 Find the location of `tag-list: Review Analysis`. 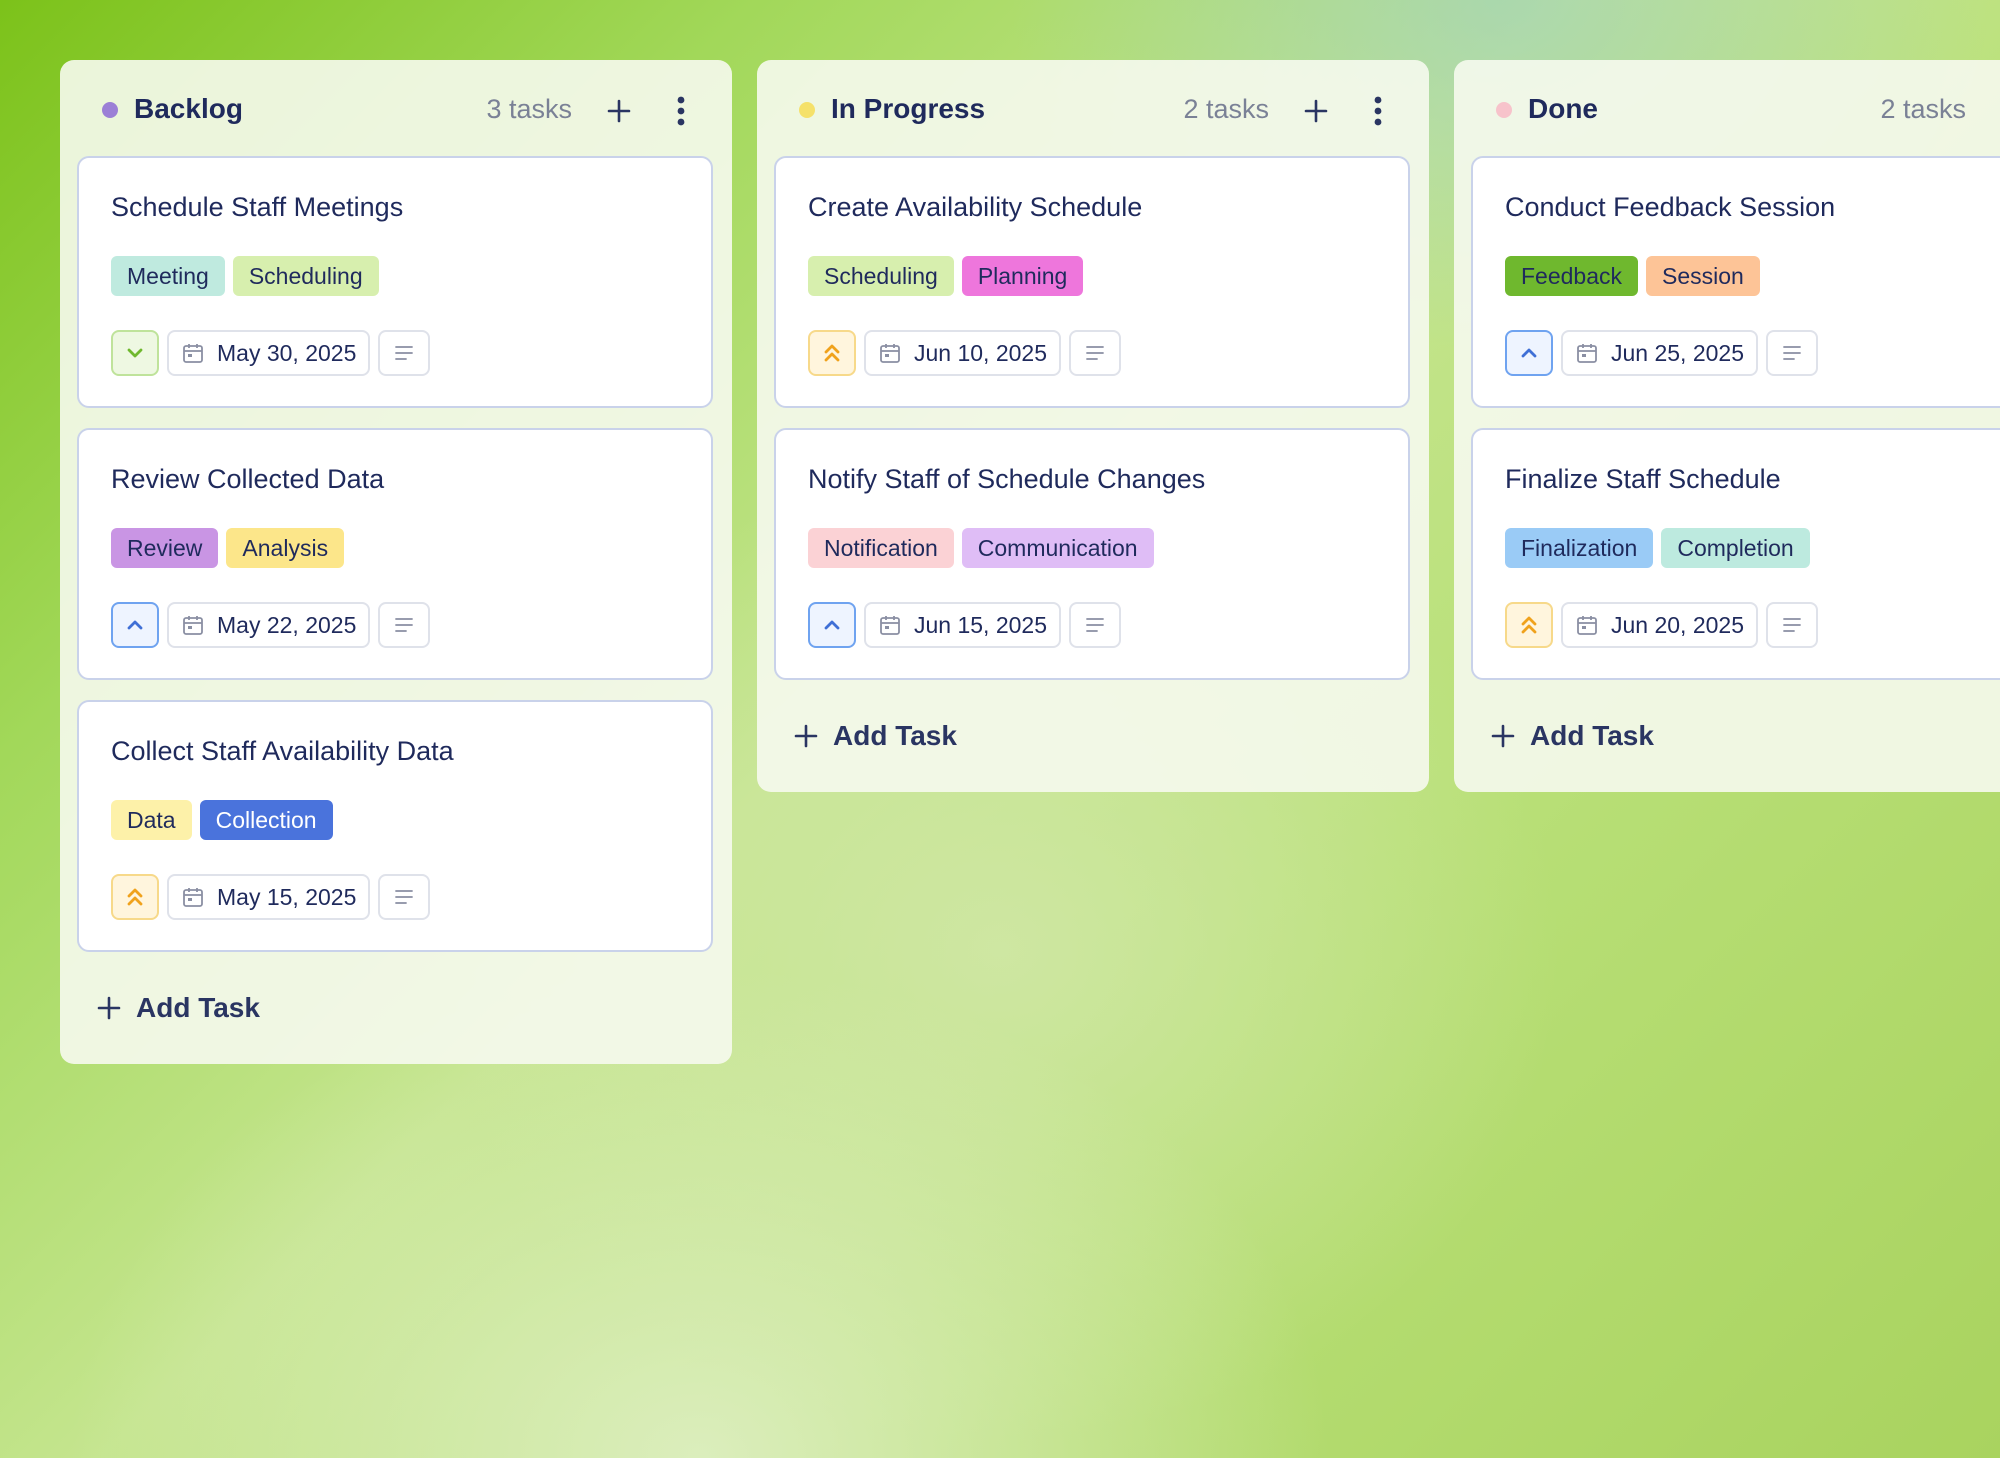

tag-list: Review Analysis is located at coordinates (228, 548).